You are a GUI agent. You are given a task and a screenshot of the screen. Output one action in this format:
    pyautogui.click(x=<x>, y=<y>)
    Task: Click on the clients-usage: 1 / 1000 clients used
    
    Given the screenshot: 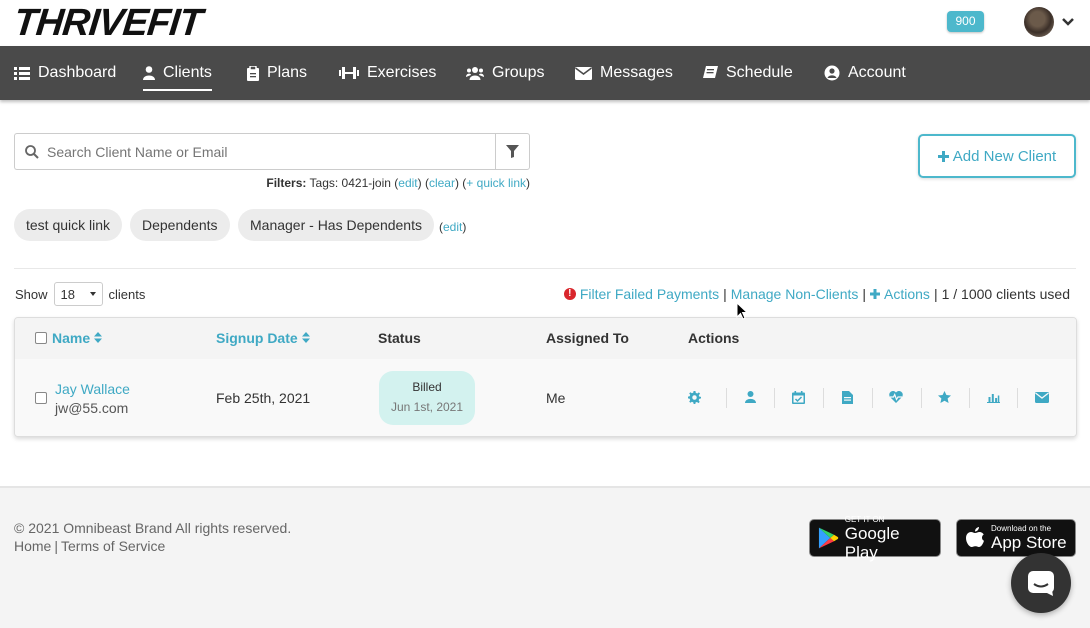 What is the action you would take?
    pyautogui.click(x=1005, y=294)
    